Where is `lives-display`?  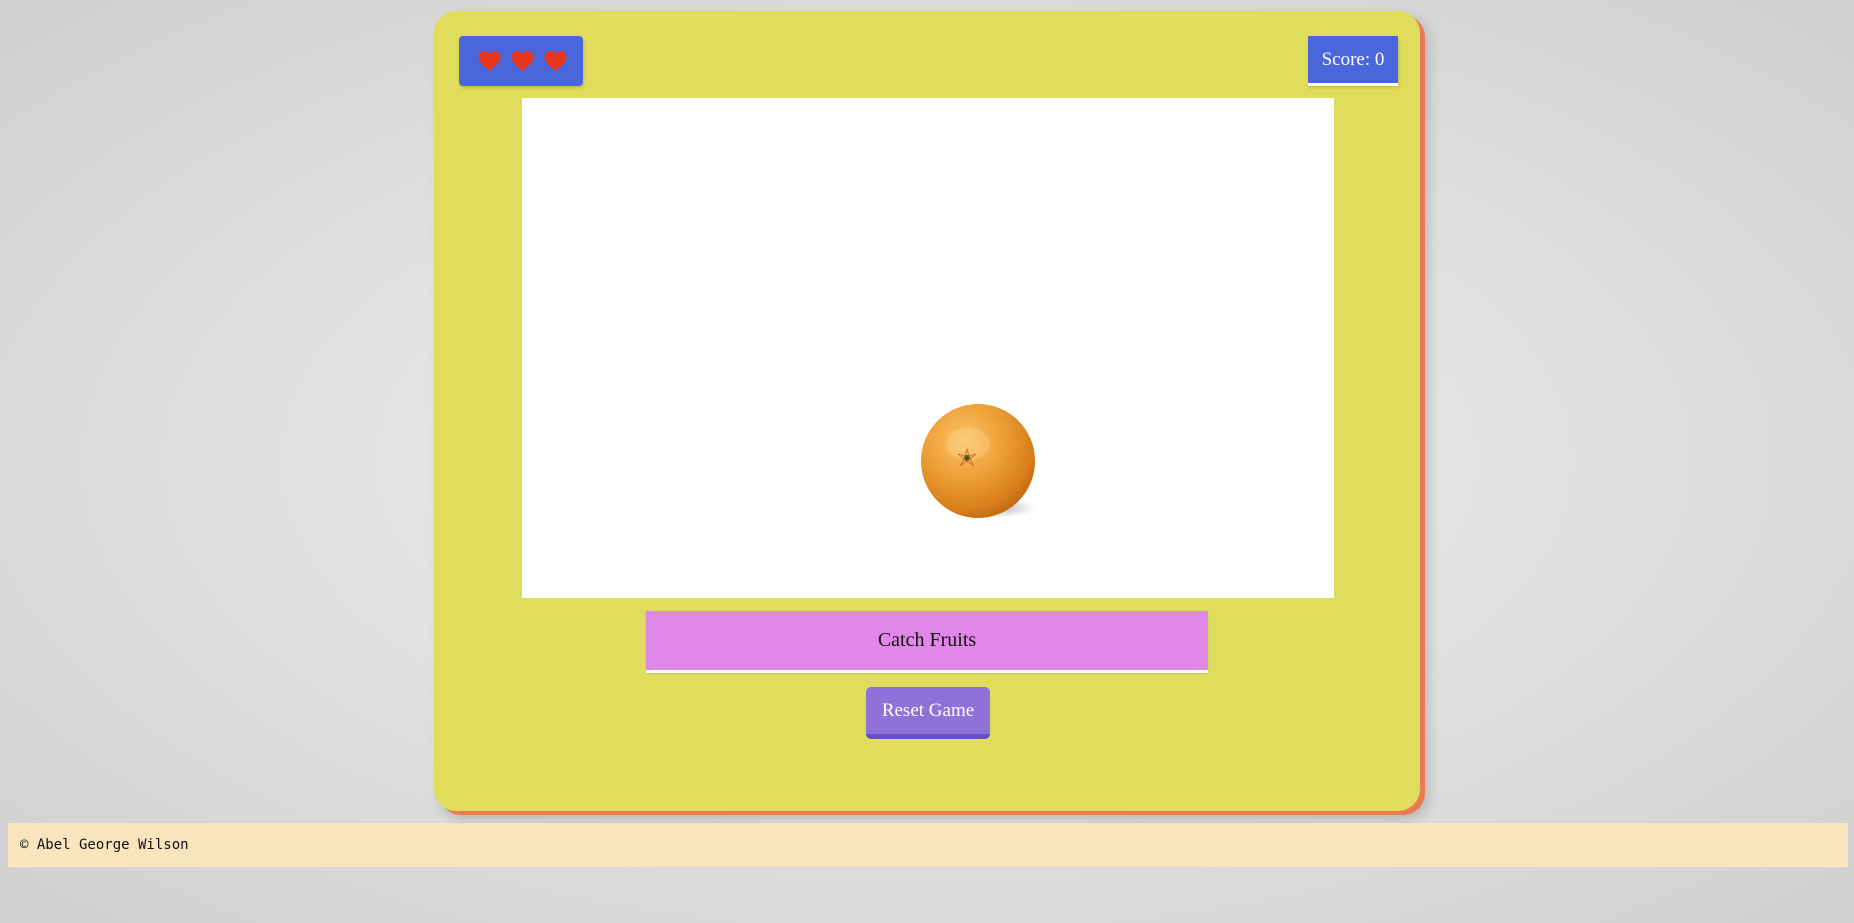 lives-display is located at coordinates (521, 61).